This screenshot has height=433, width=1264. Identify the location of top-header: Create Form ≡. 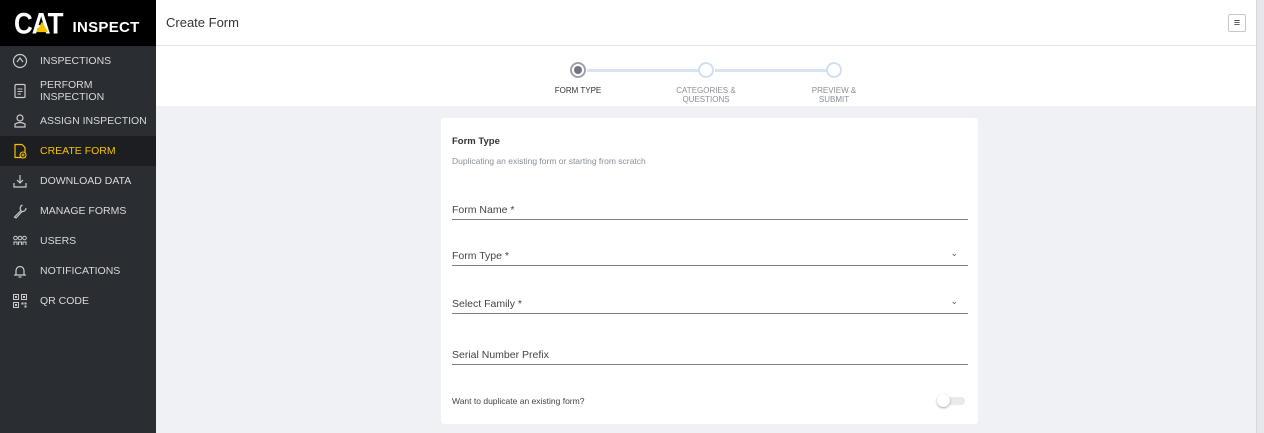
(706, 23).